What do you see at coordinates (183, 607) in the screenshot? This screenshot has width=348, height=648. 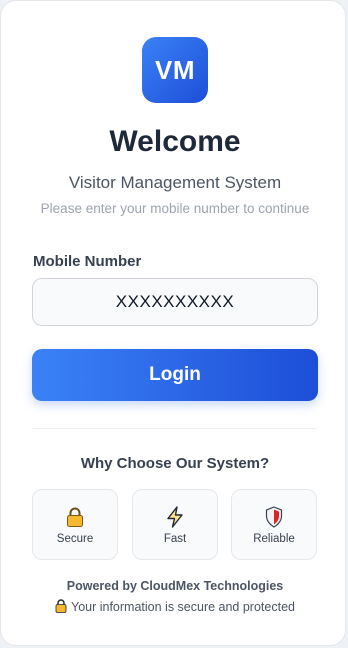 I see `security-note-text: Your information is secure and protected` at bounding box center [183, 607].